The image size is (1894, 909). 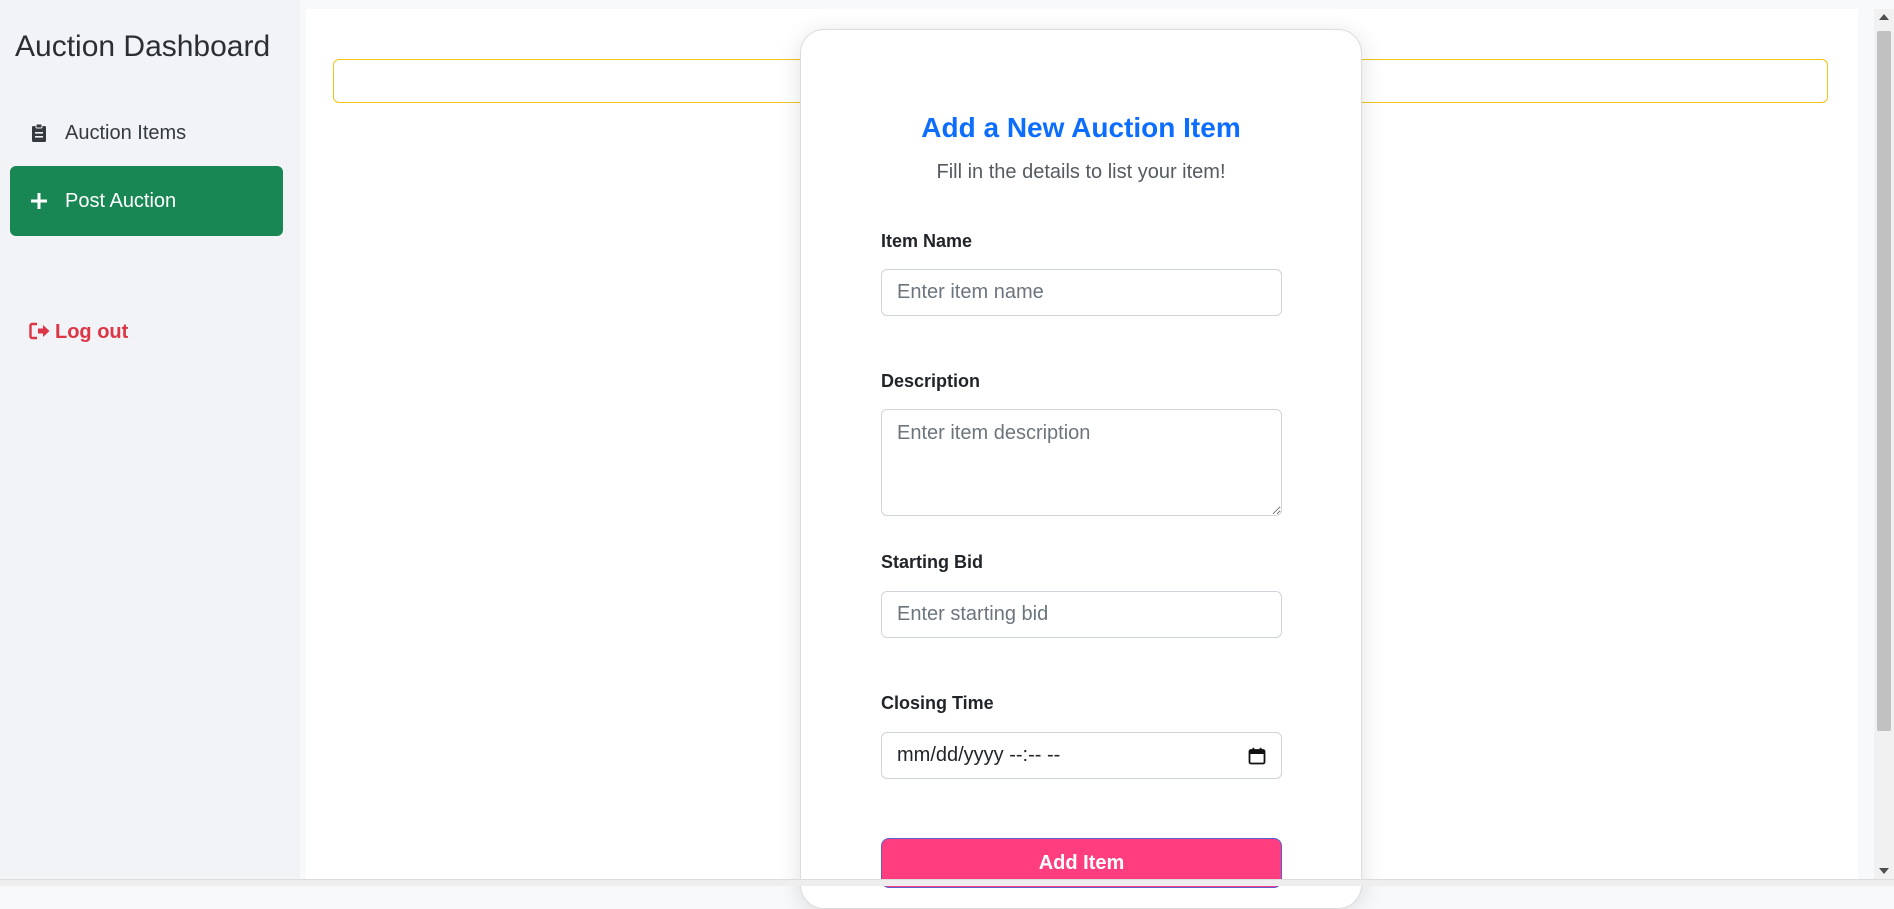 What do you see at coordinates (126, 132) in the screenshot?
I see `sidebar-item-label: Auction Items` at bounding box center [126, 132].